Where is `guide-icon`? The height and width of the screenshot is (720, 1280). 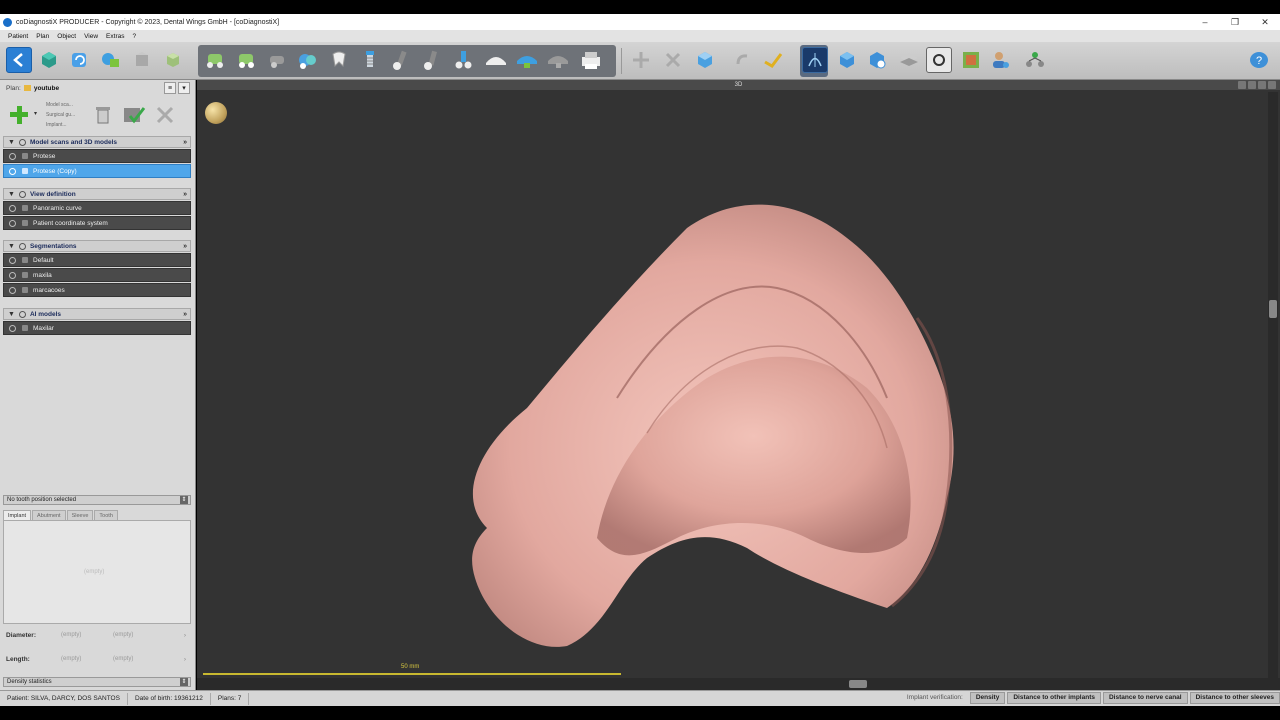
guide-icon is located at coordinates (496, 60).